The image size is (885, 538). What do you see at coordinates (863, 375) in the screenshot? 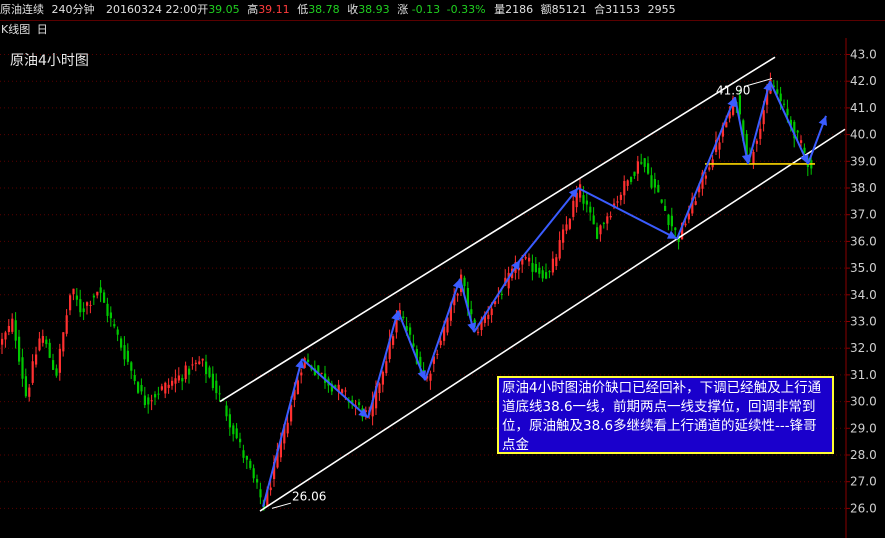
I see `y-tick-label: 31.0` at bounding box center [863, 375].